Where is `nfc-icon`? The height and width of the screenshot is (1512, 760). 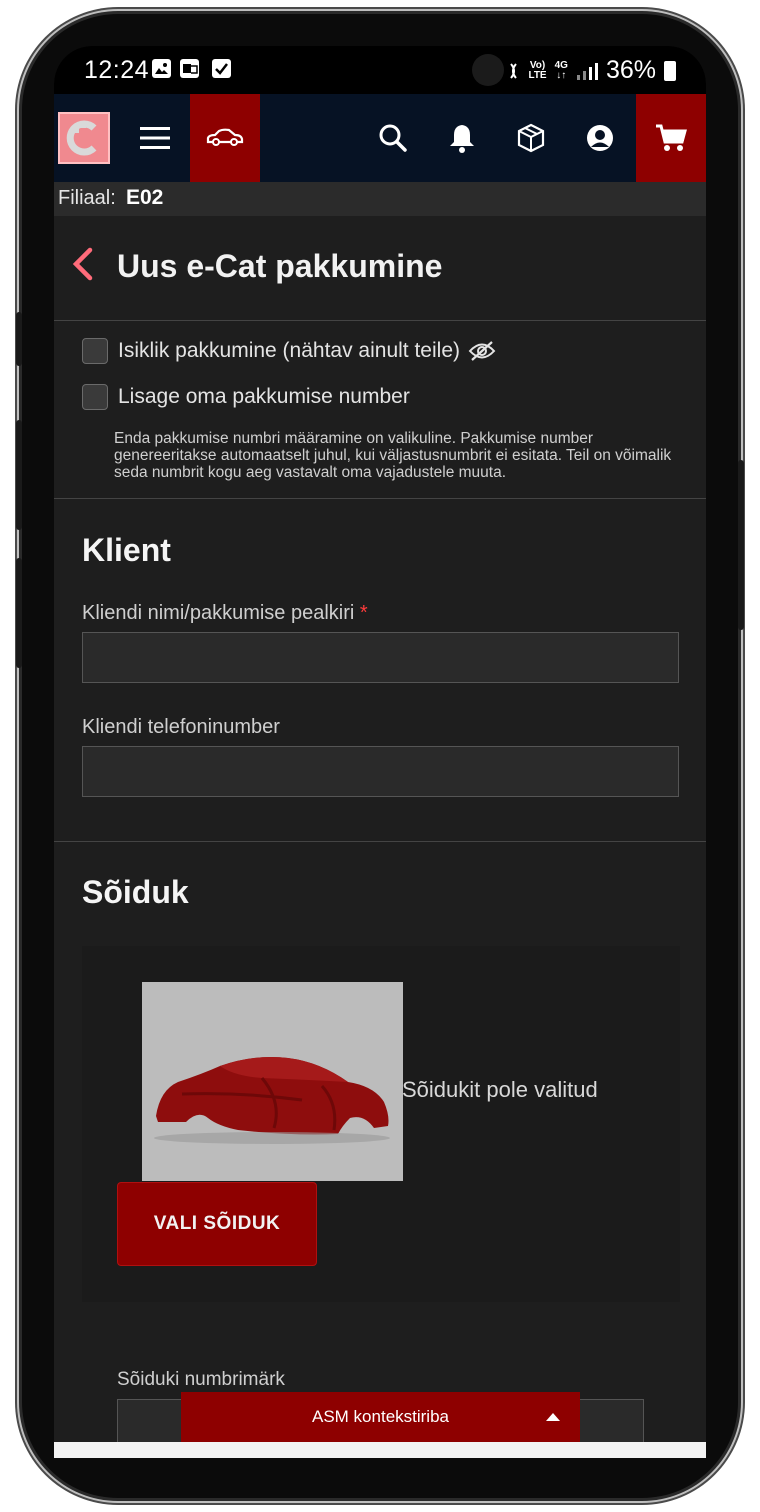 nfc-icon is located at coordinates (514, 70).